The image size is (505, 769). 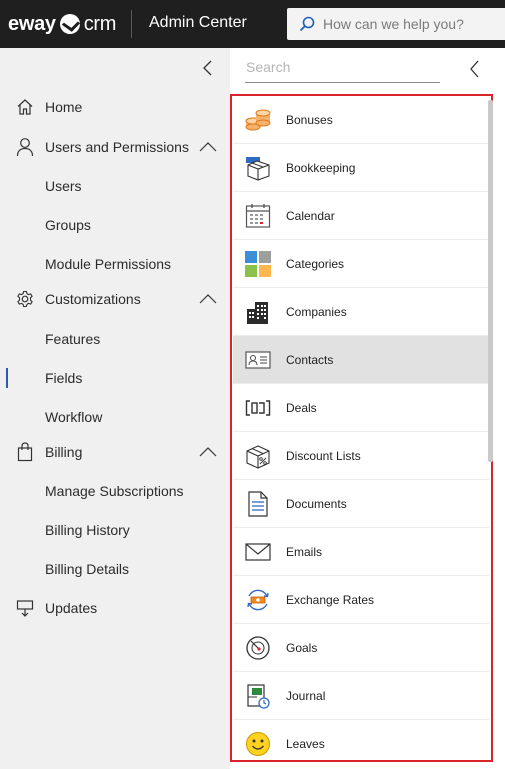 What do you see at coordinates (25, 299) in the screenshot?
I see `gear-icon` at bounding box center [25, 299].